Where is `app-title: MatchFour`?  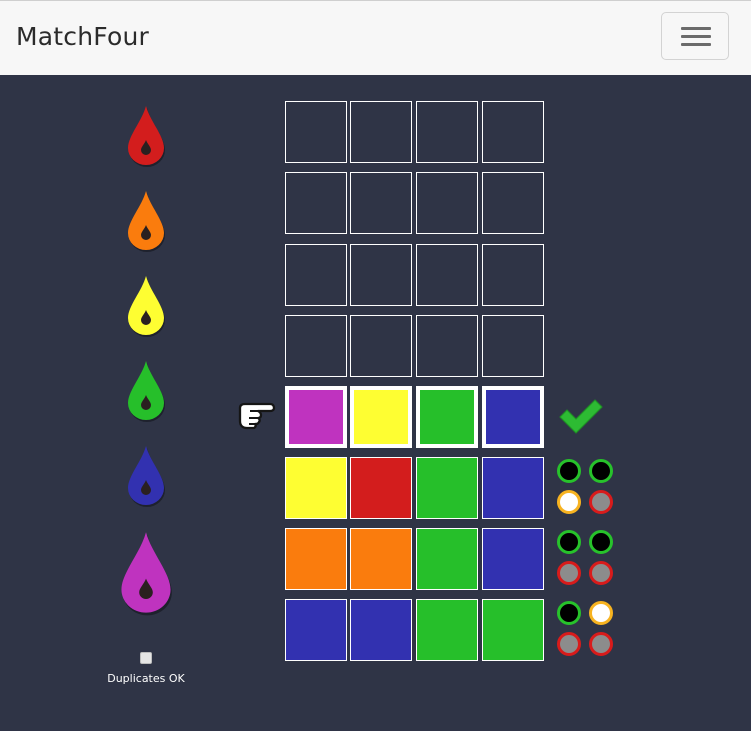
app-title: MatchFour is located at coordinates (82, 36).